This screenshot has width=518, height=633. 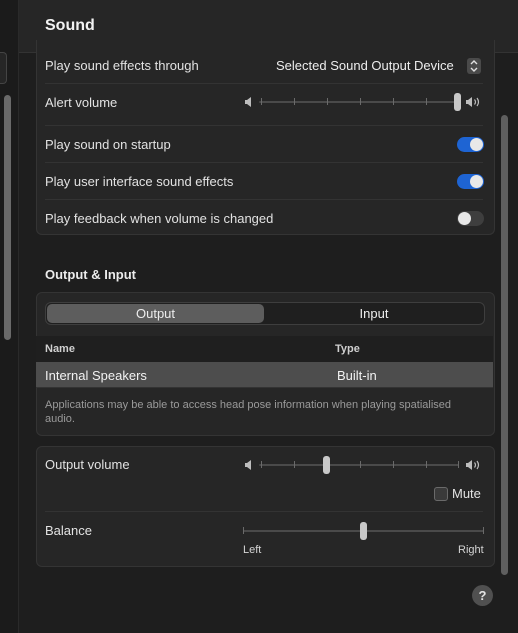 I want to click on output-volume-label: Output volume, so click(x=87, y=464).